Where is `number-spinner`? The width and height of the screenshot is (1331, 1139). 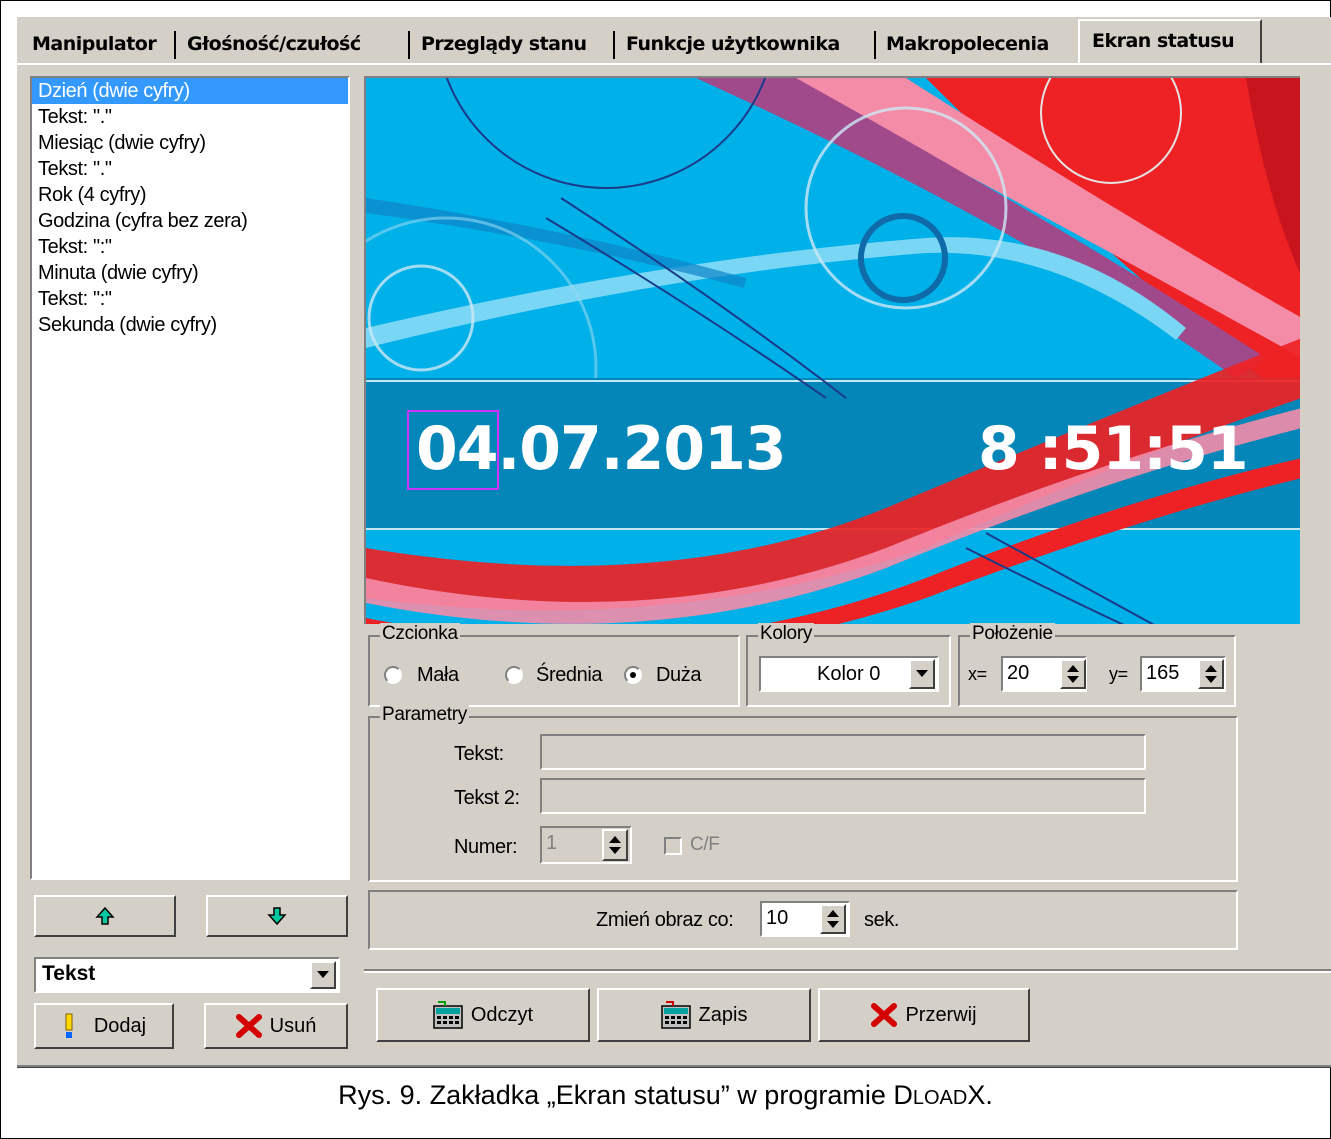 number-spinner is located at coordinates (615, 845).